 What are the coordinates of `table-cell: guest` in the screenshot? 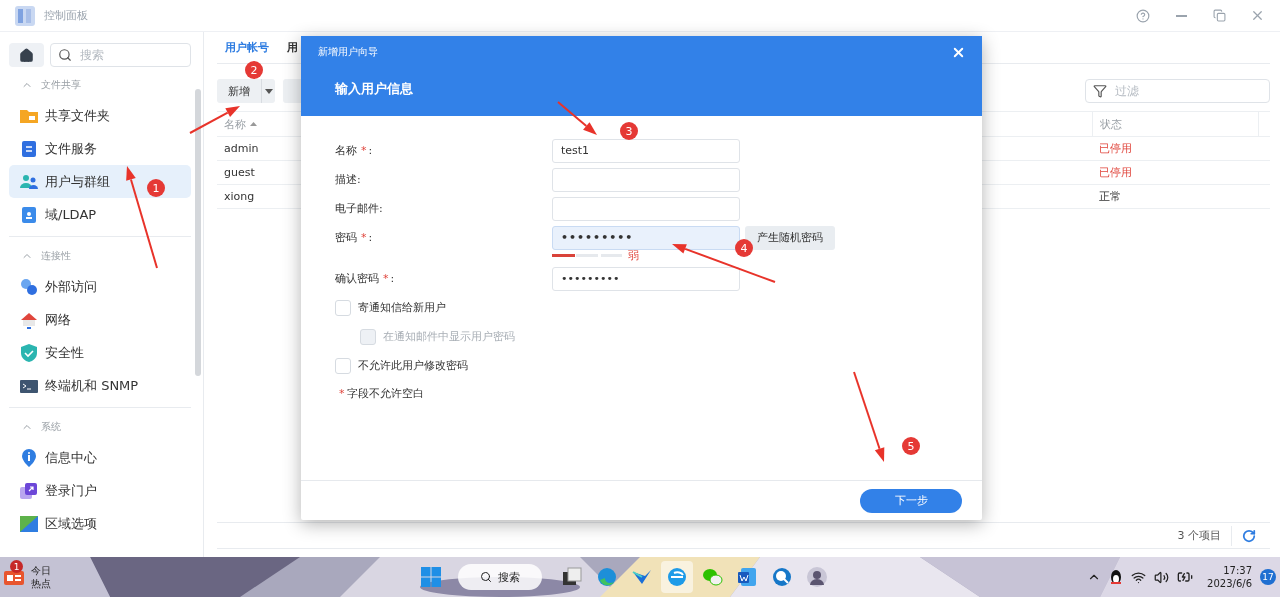 It's located at (239, 172).